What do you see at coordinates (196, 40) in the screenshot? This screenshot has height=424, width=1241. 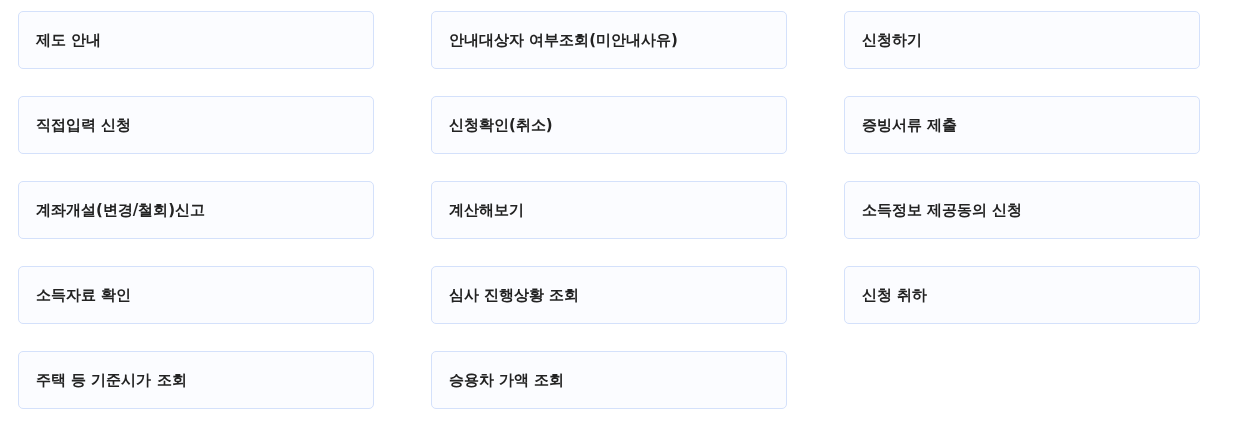 I see `menu-link: 제도 안내` at bounding box center [196, 40].